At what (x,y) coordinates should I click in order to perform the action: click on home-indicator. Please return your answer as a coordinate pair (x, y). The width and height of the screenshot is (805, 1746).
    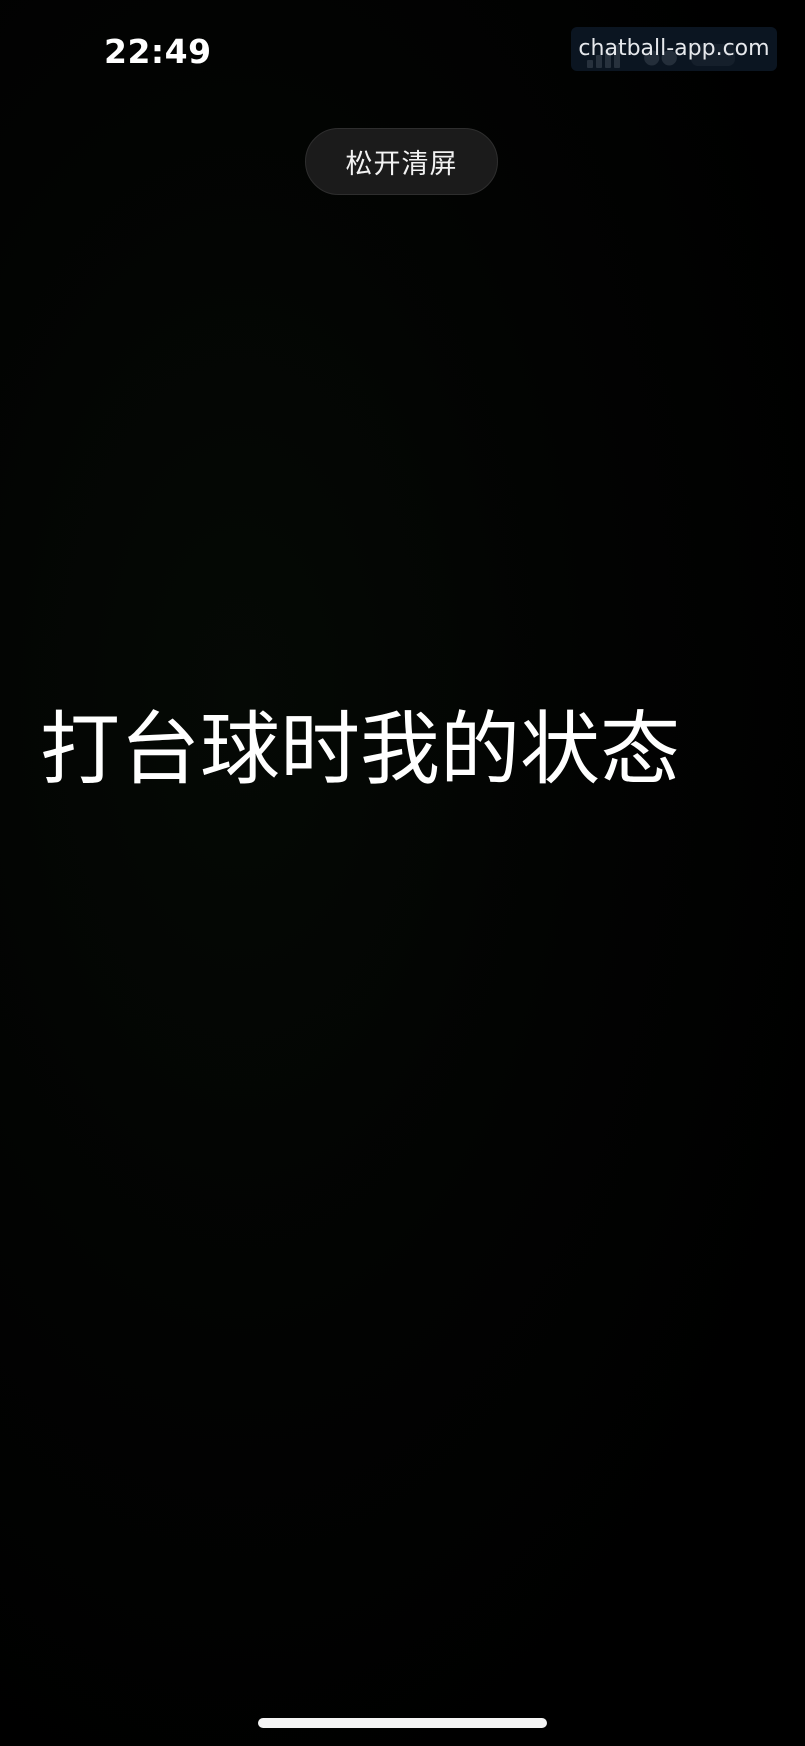
    Looking at the image, I should click on (402, 1723).